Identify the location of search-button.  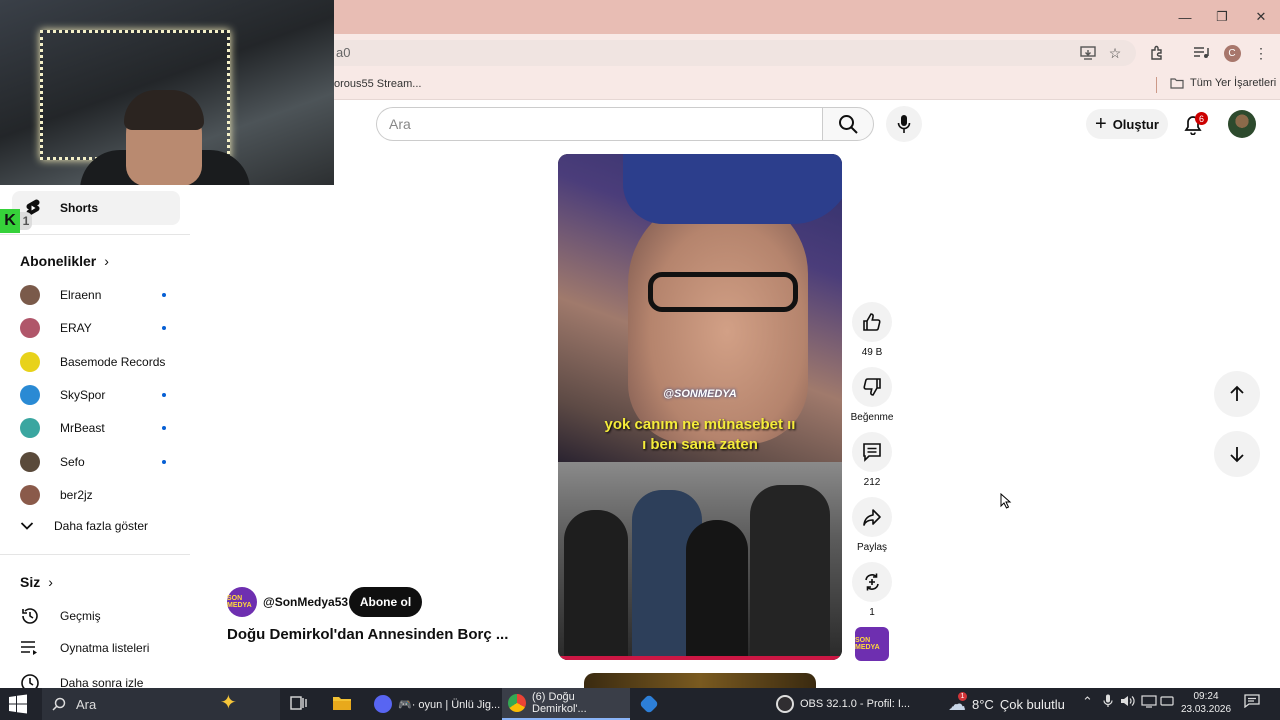
(848, 124).